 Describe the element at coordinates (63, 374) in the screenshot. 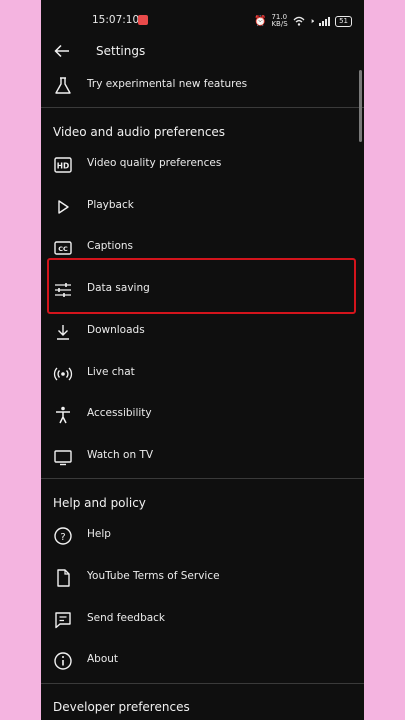

I see `live-chat-icon` at that location.